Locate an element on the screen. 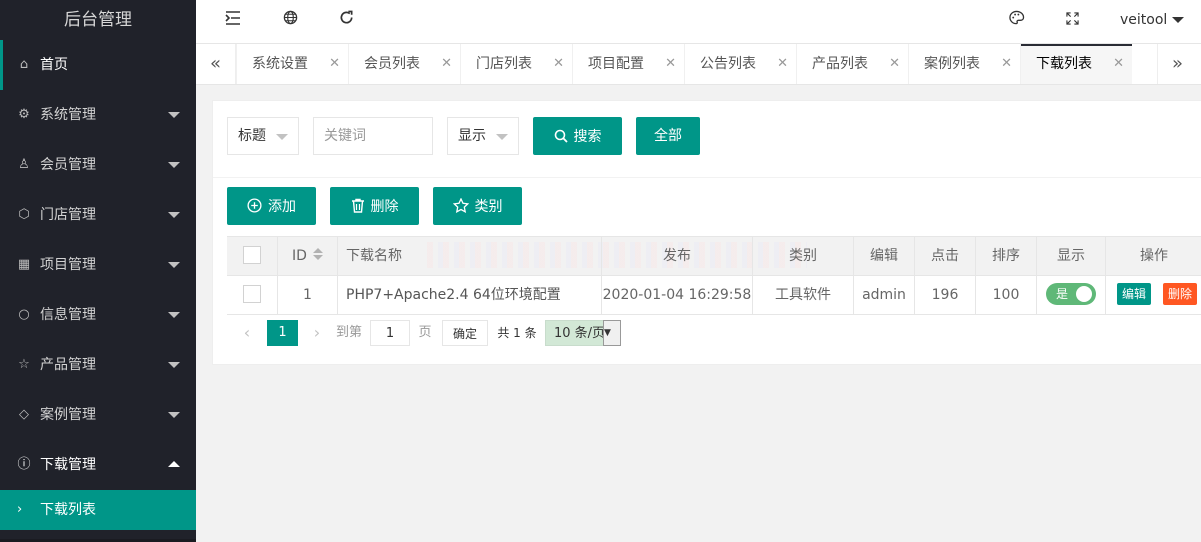 Image resolution: width=1201 pixels, height=542 pixels. tab-project-config: 项目配置 ✕ is located at coordinates (628, 64).